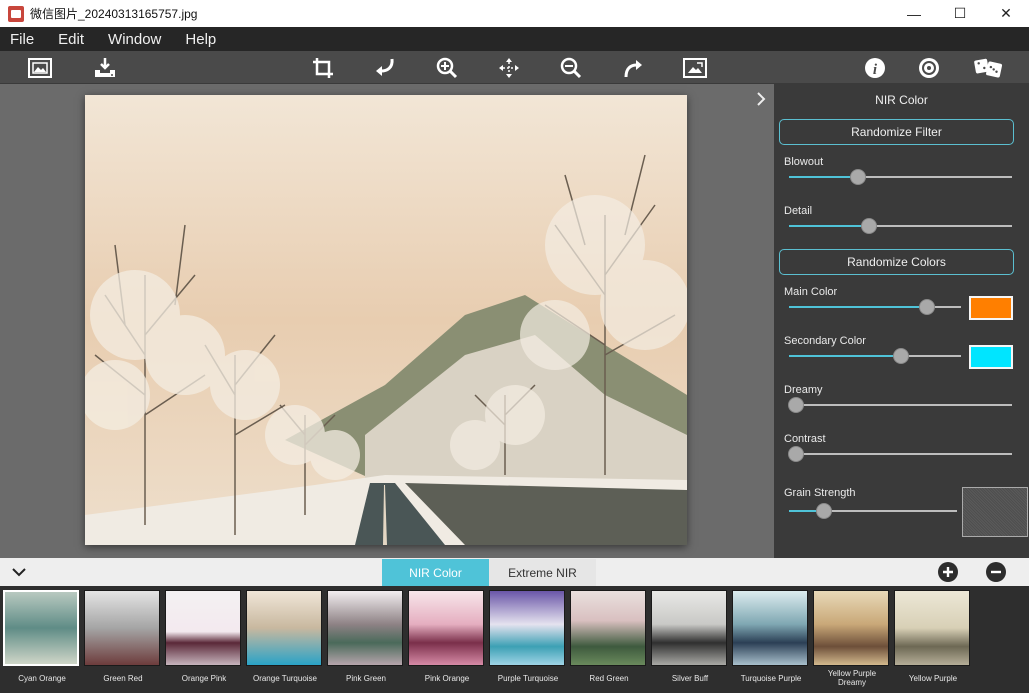 Image resolution: width=1029 pixels, height=693 pixels. I want to click on zoom-in-icon, so click(447, 68).